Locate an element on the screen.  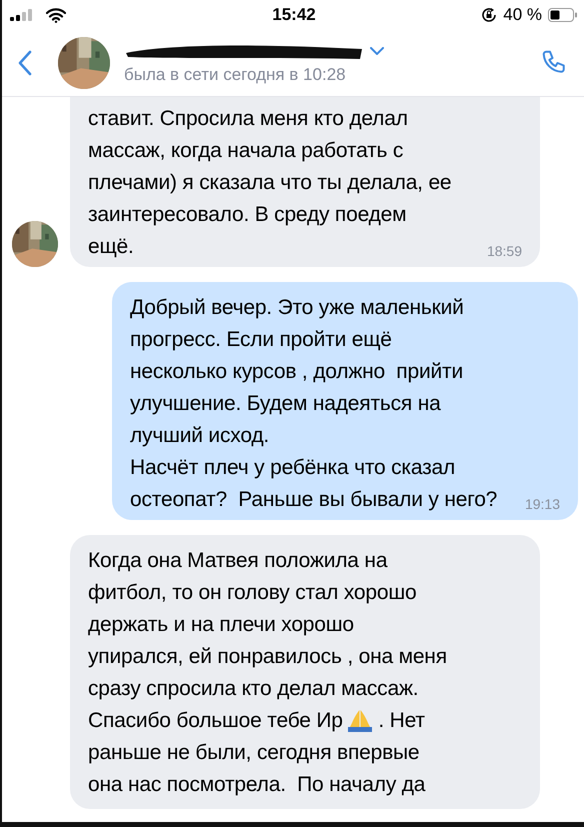
wifi-icon is located at coordinates (56, 15).